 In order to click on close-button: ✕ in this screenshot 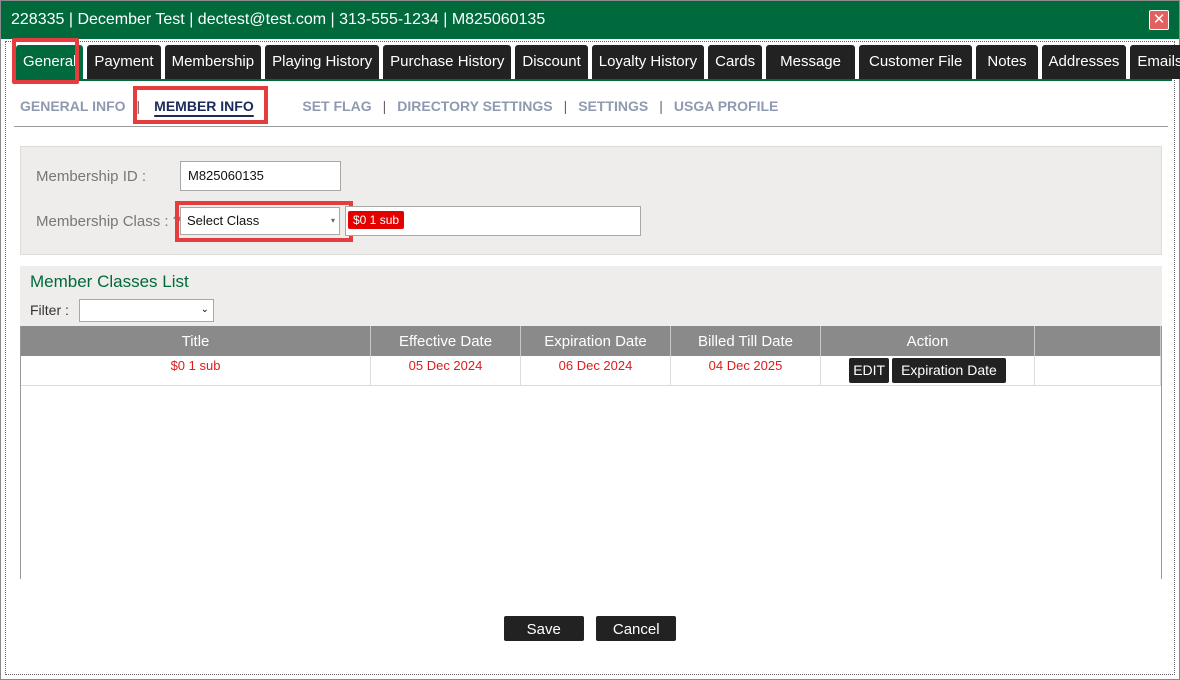, I will do `click(1159, 20)`.